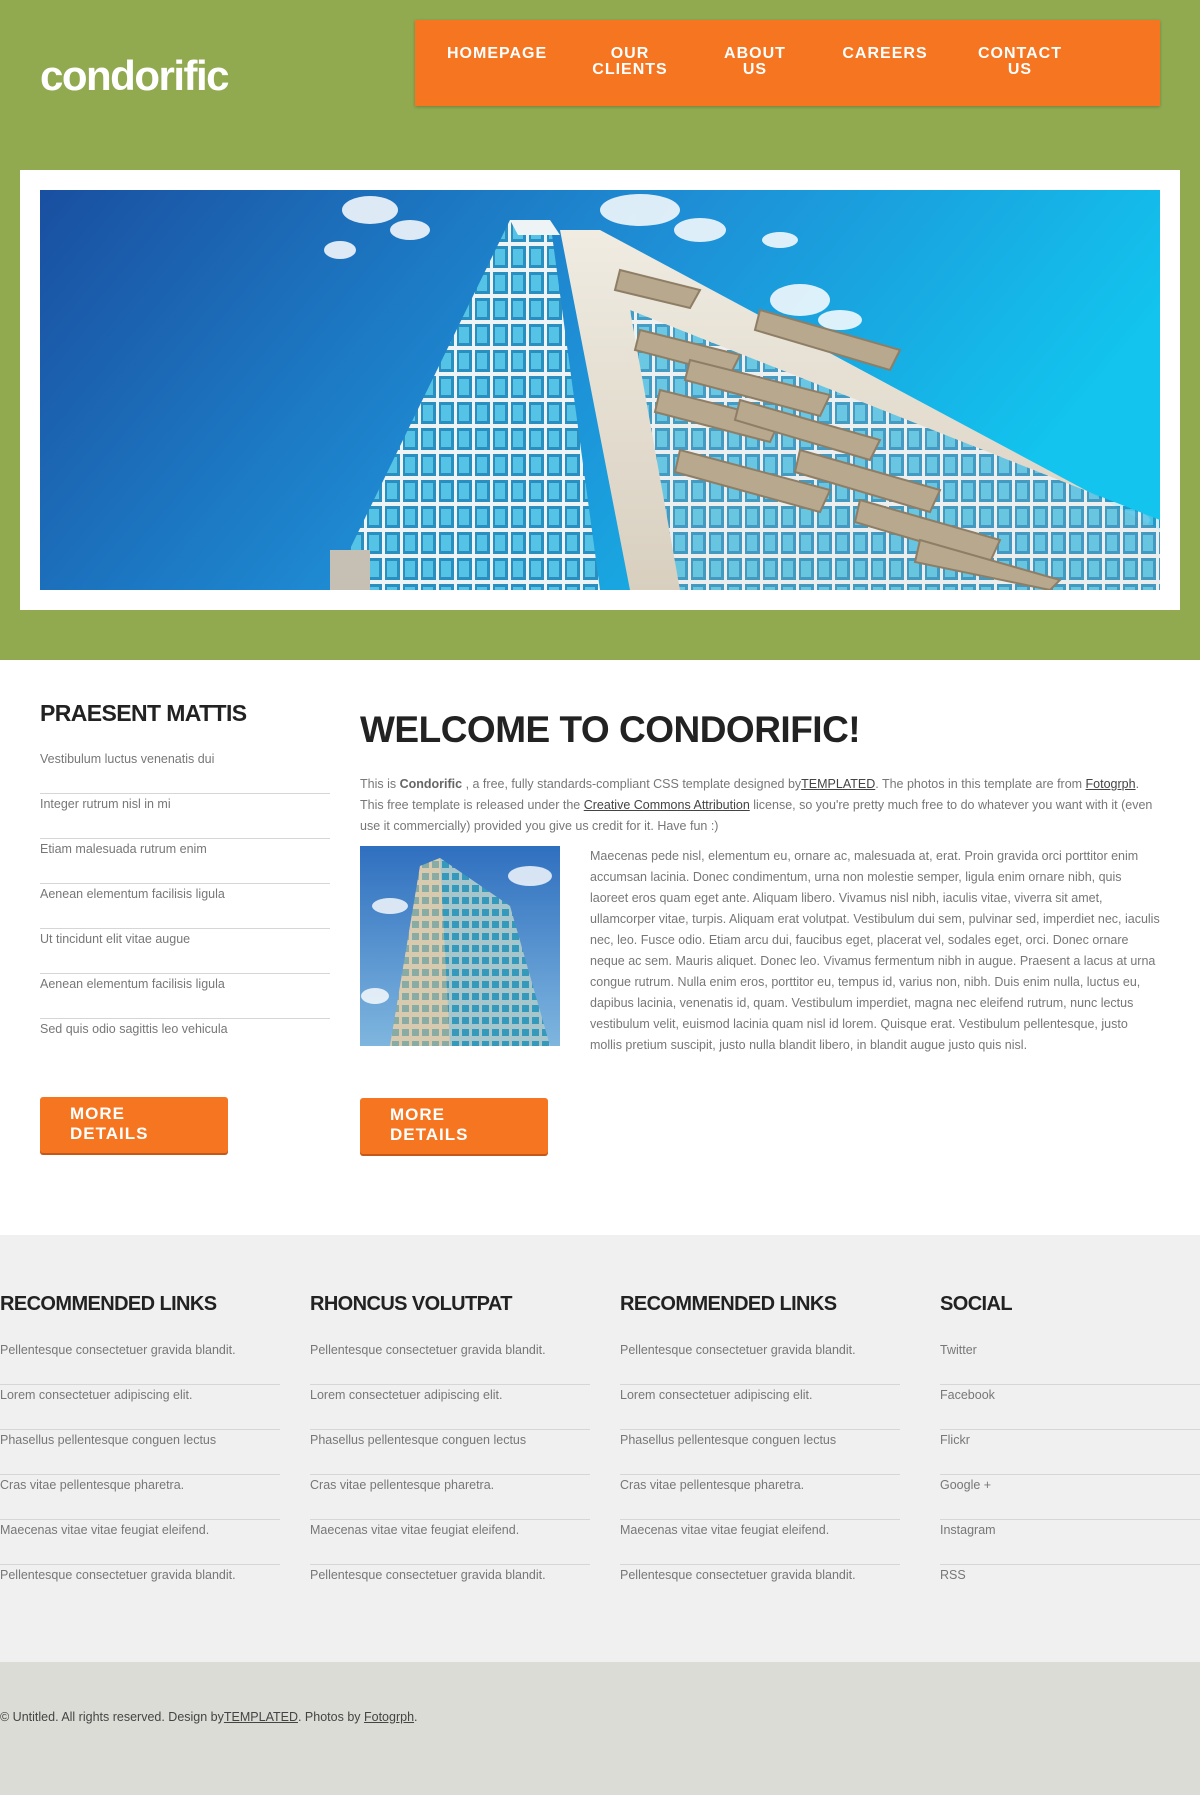  I want to click on sidebar-title: PRAESENT MATTIS, so click(143, 713).